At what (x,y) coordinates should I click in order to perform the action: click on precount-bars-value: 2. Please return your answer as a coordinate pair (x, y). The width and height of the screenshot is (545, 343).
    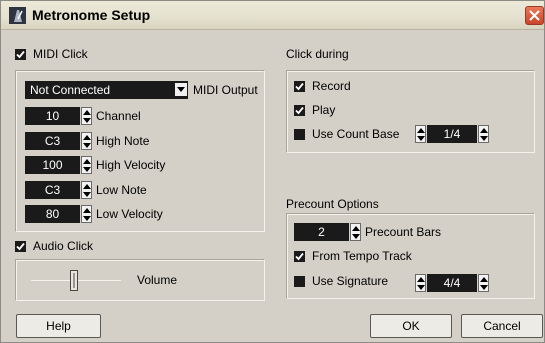
    Looking at the image, I should click on (321, 232).